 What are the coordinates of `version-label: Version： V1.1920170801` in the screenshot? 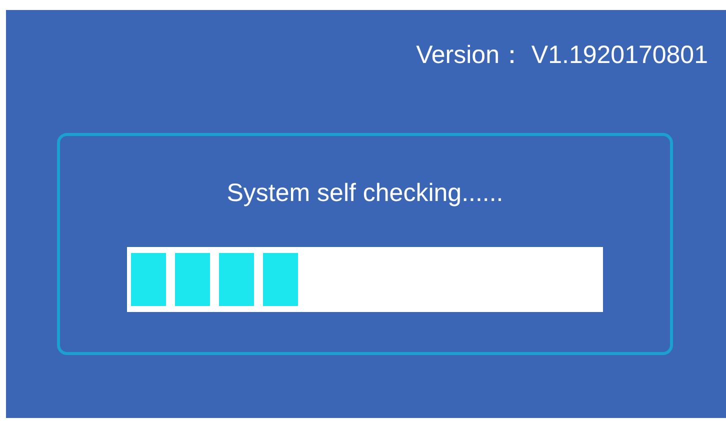 It's located at (562, 55).